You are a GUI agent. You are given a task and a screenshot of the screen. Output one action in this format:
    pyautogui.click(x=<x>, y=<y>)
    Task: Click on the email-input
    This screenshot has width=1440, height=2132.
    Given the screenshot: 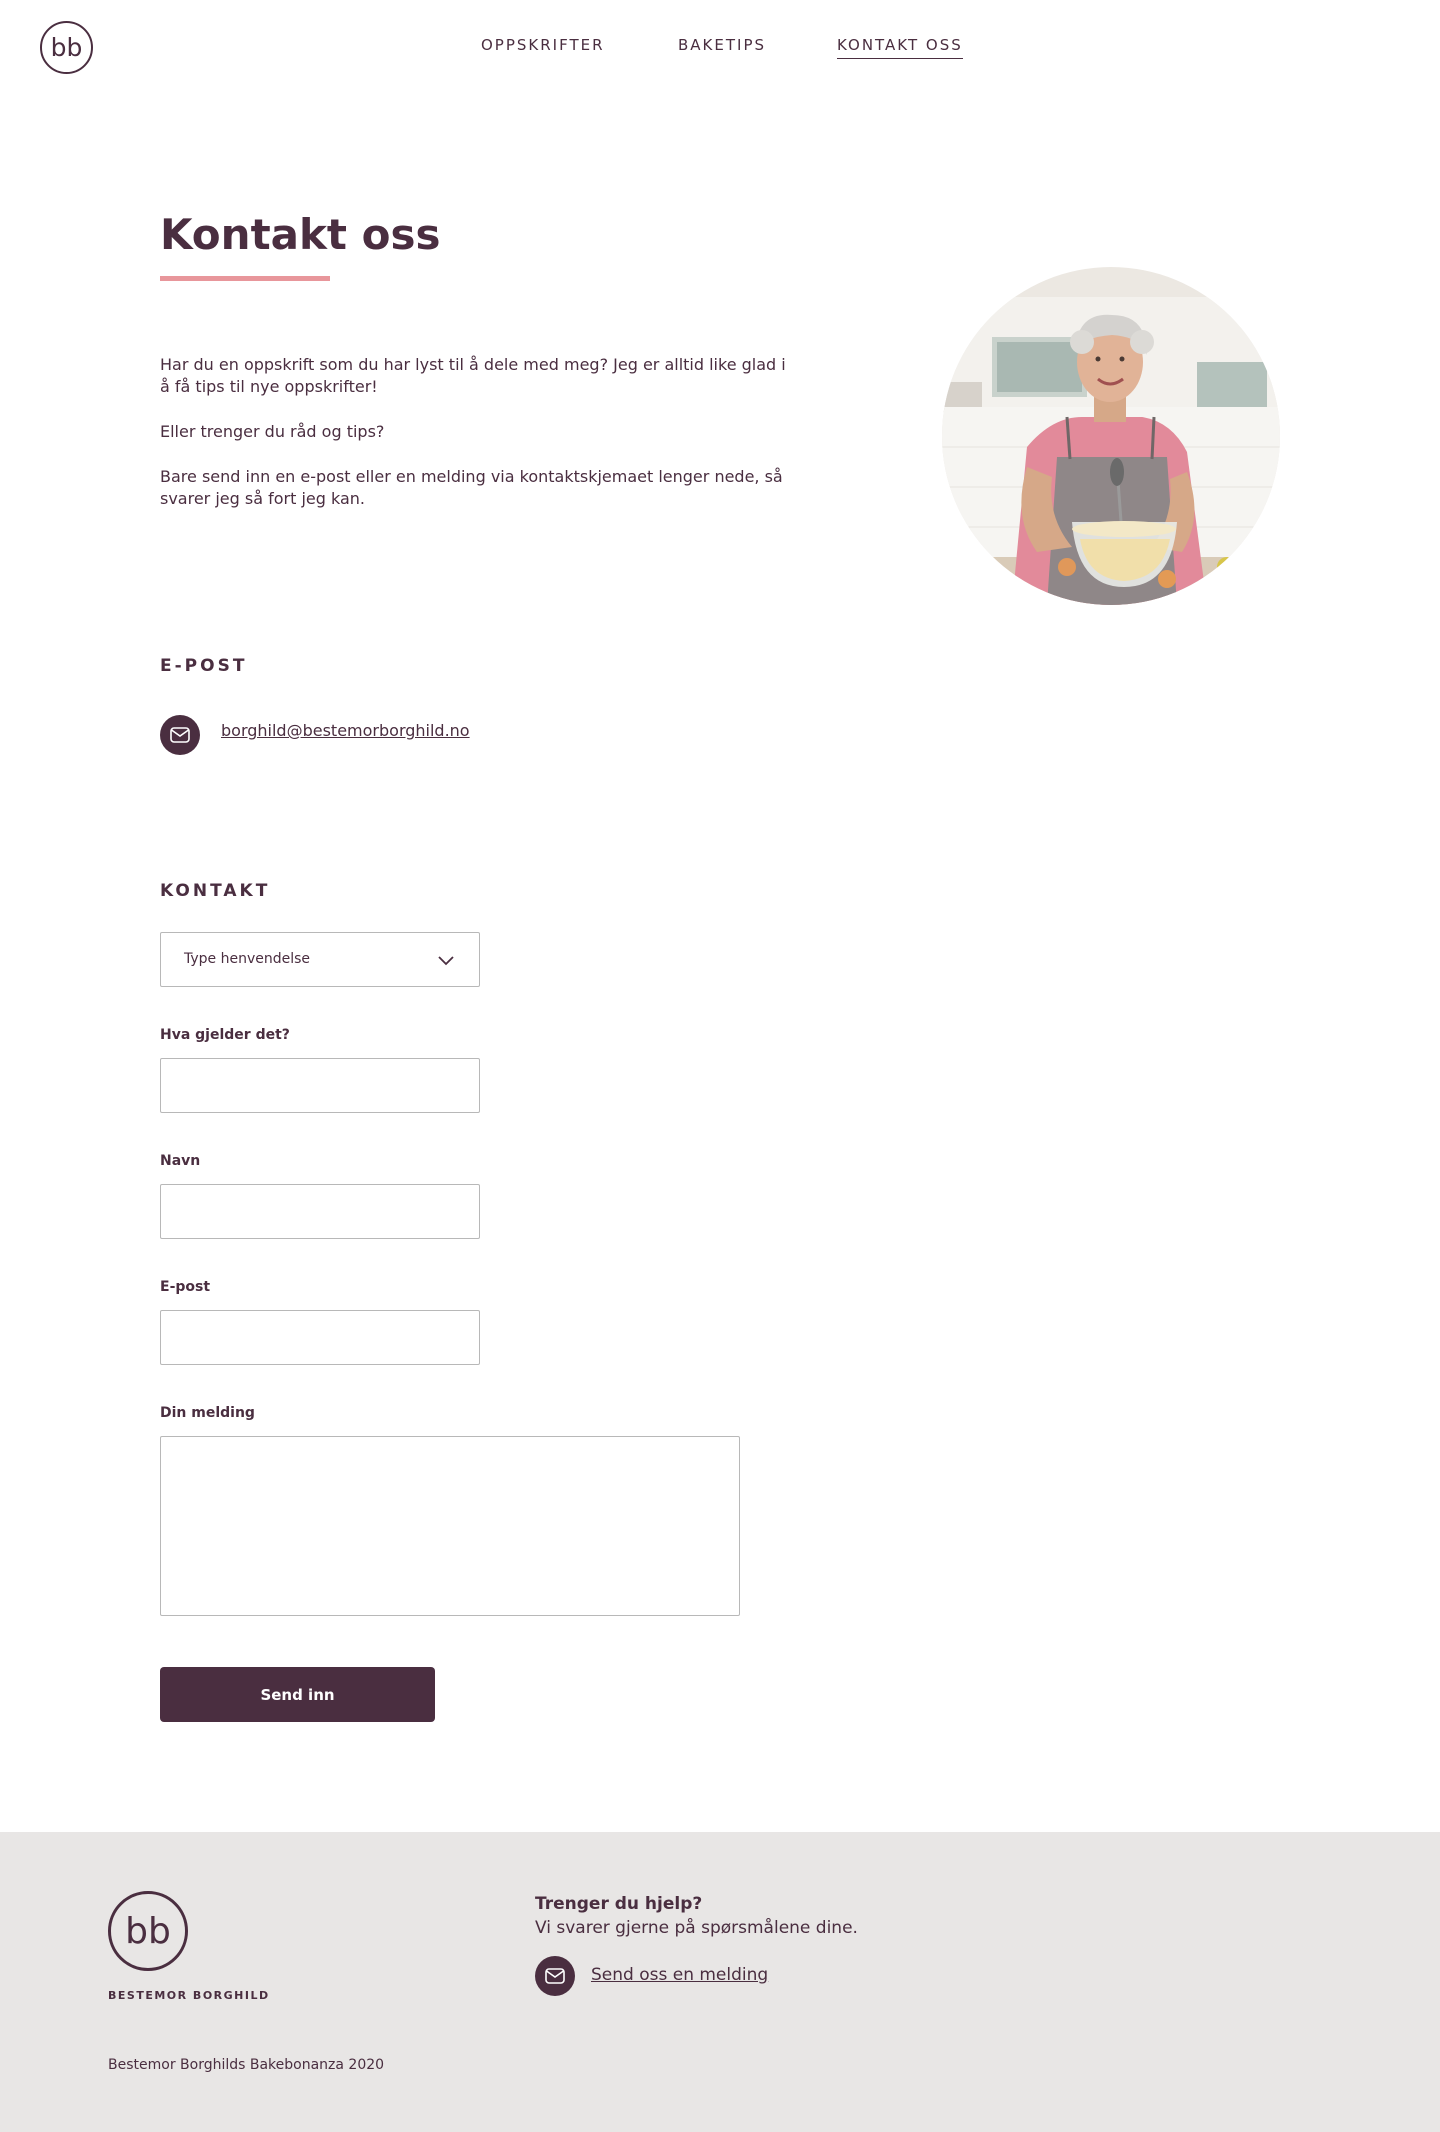 What is the action you would take?
    pyautogui.click(x=320, y=1337)
    